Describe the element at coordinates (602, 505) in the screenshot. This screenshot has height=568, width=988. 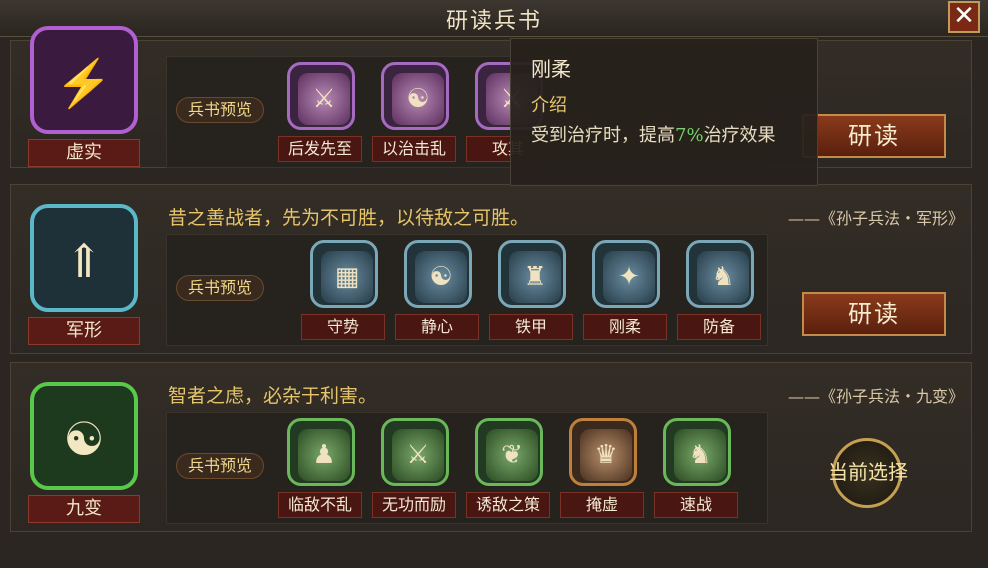
I see `skill-label: 掩虚` at that location.